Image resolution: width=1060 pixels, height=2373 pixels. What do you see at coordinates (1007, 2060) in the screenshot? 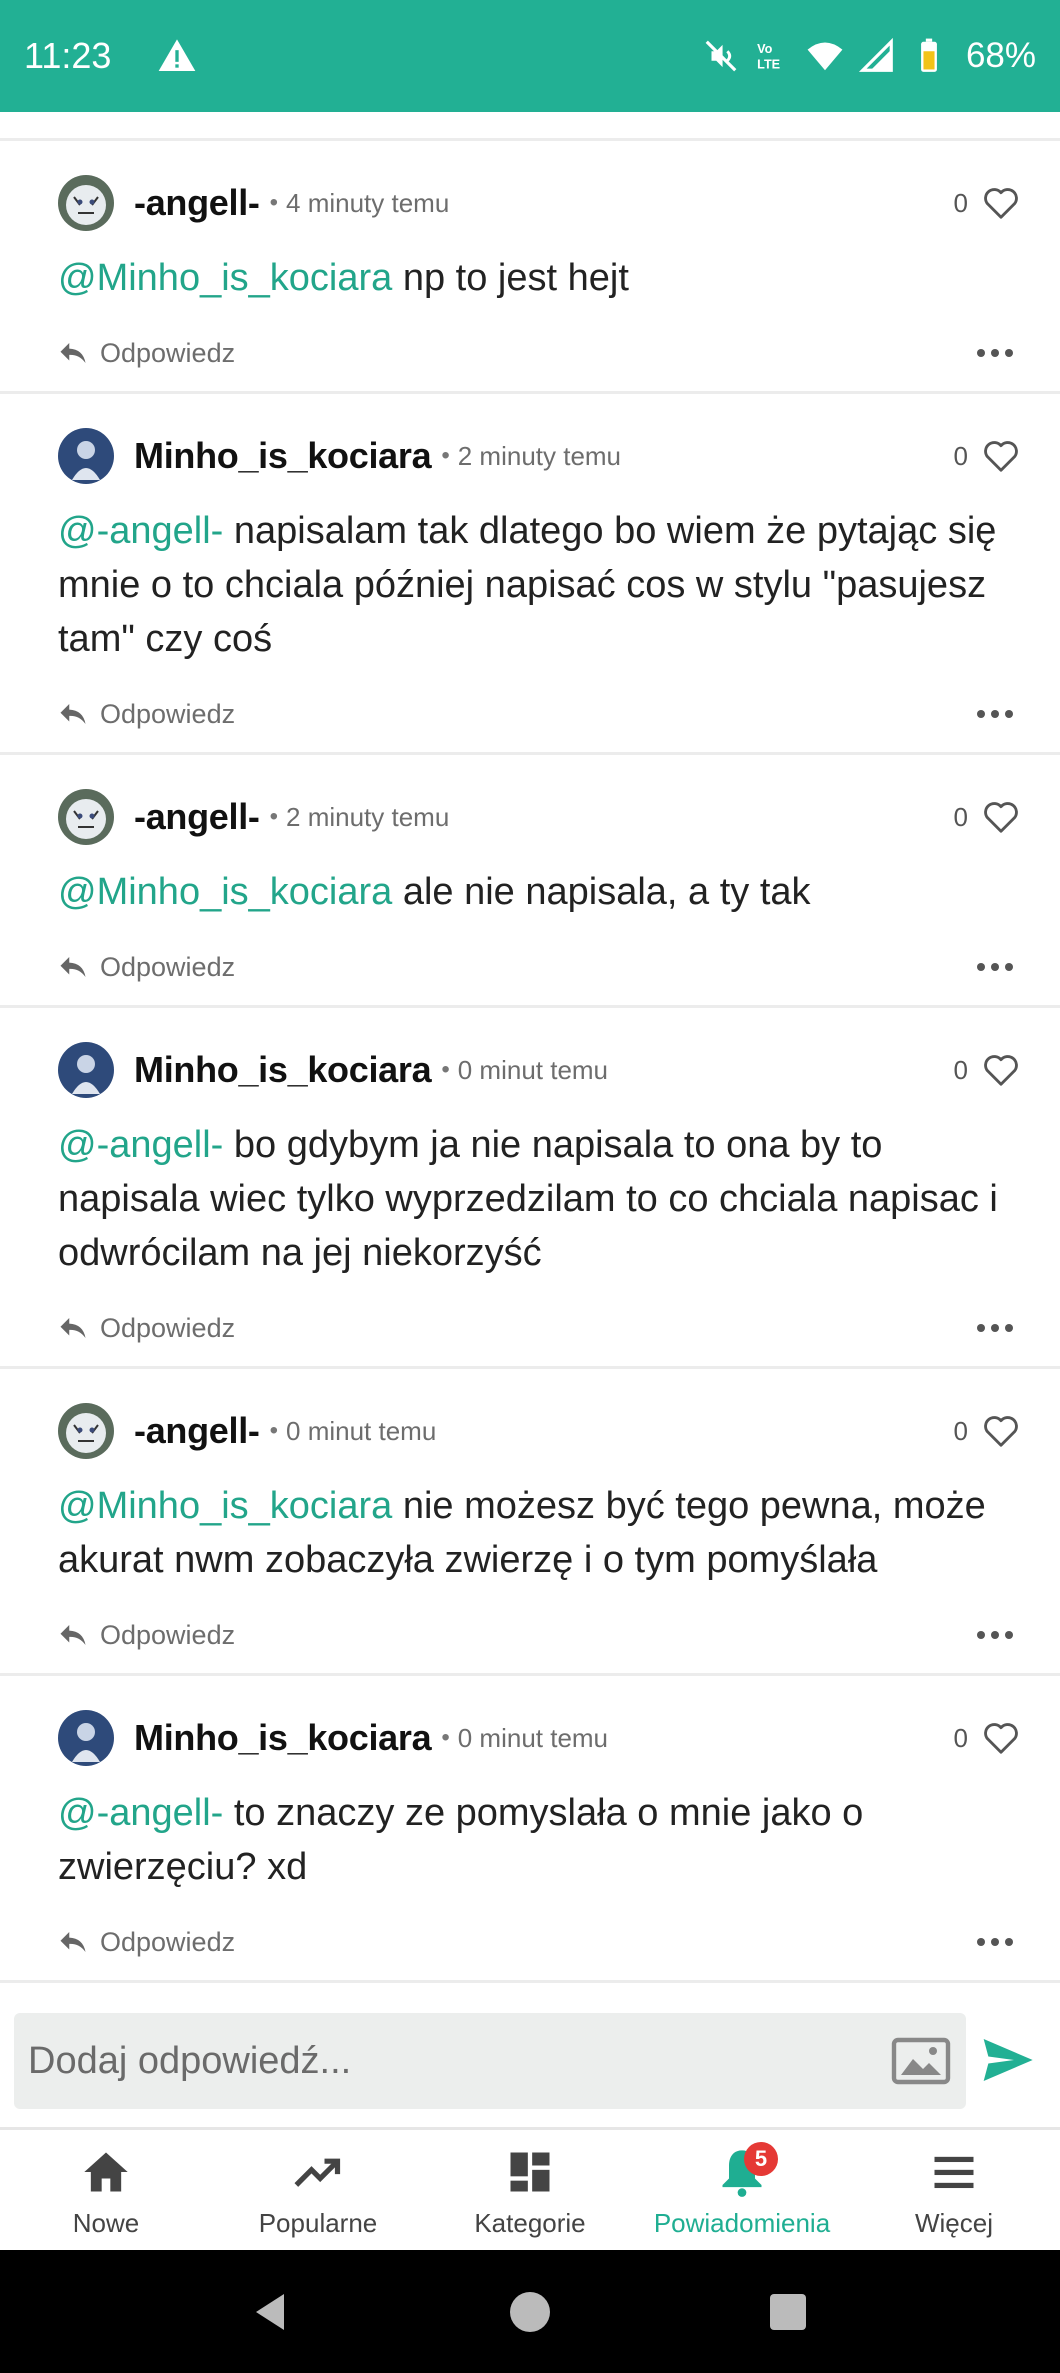
I see `send-icon` at bounding box center [1007, 2060].